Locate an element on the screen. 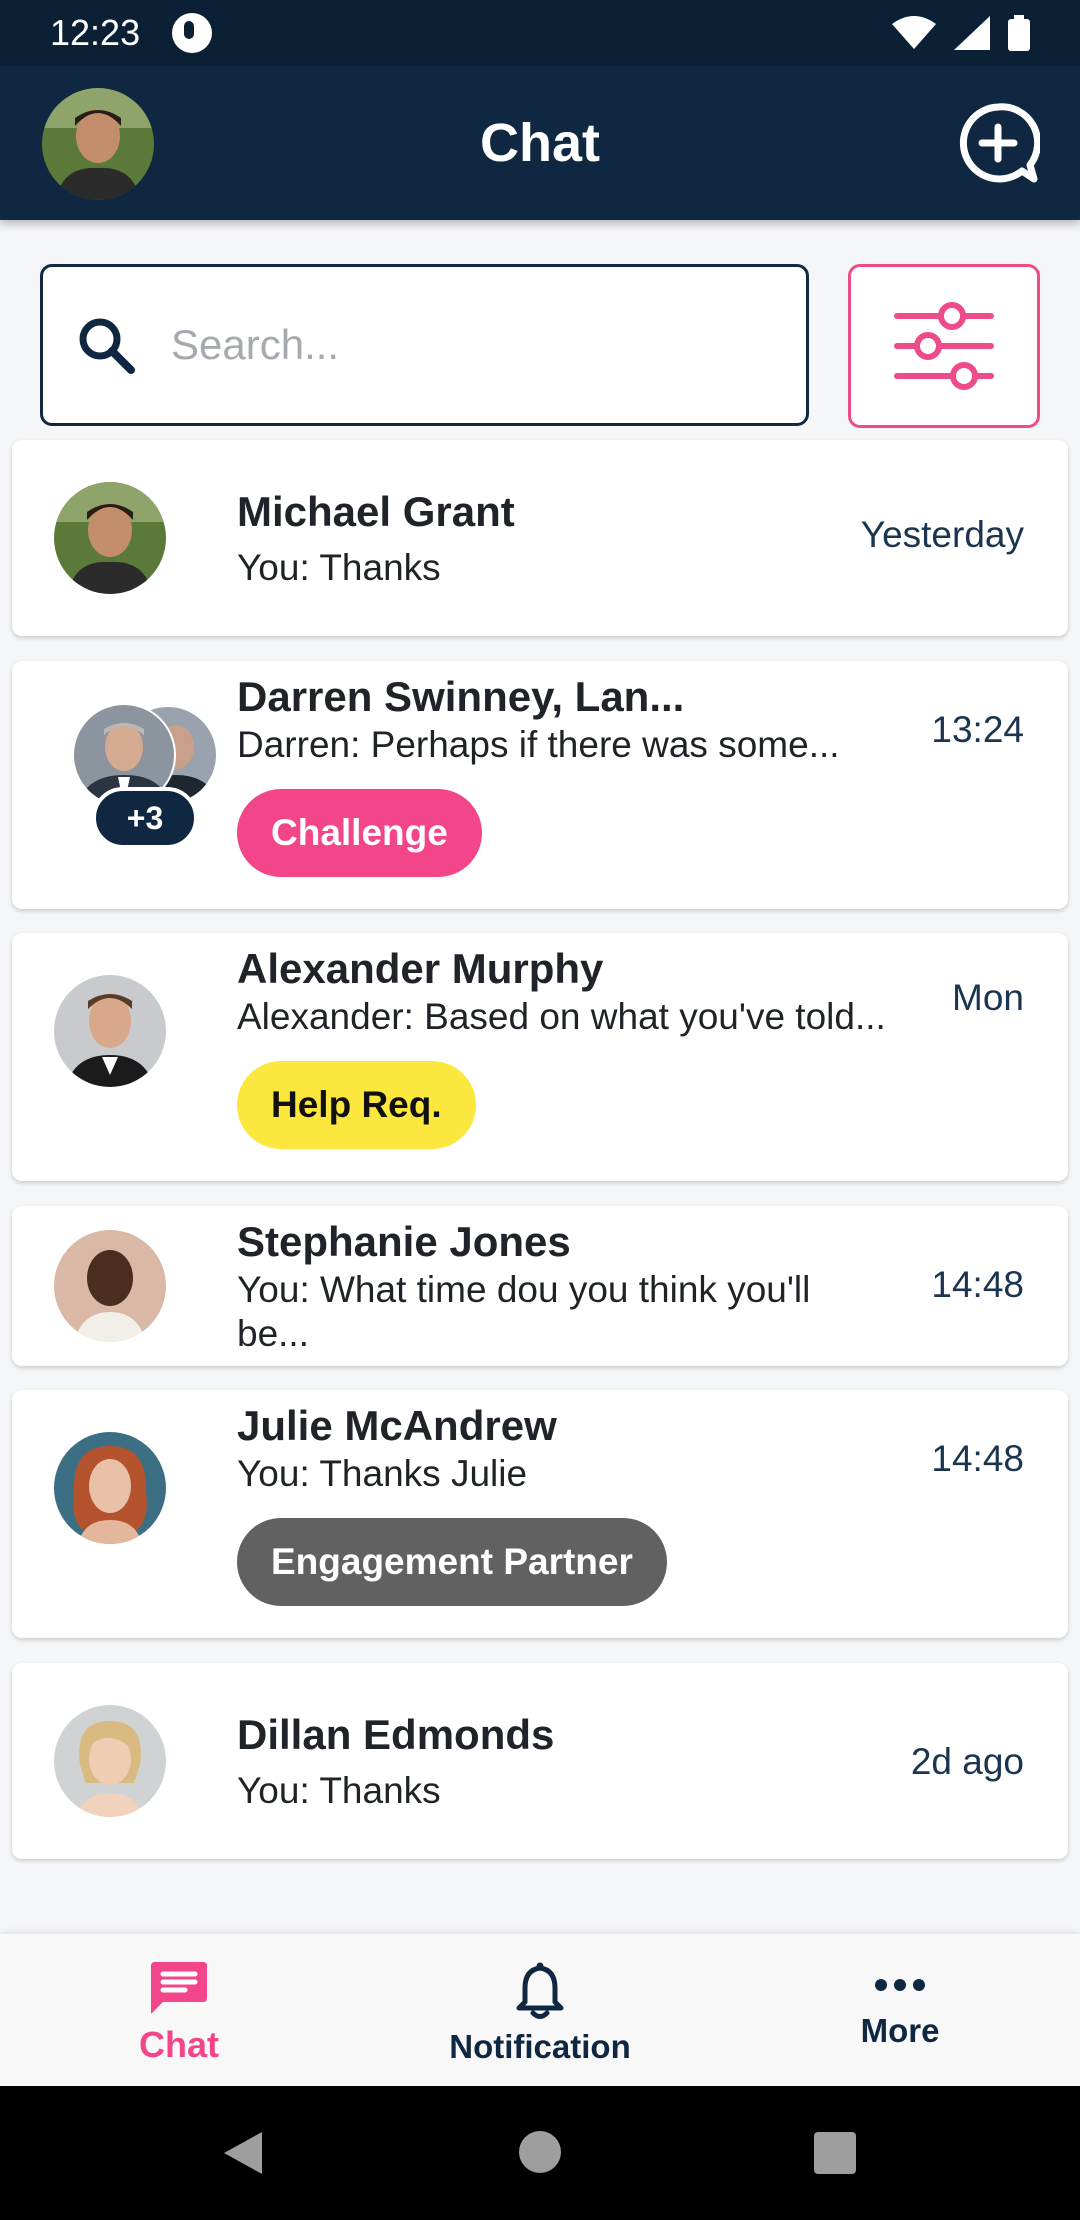 The image size is (1080, 2220). chat-name: Julie McAndrew is located at coordinates (397, 1425).